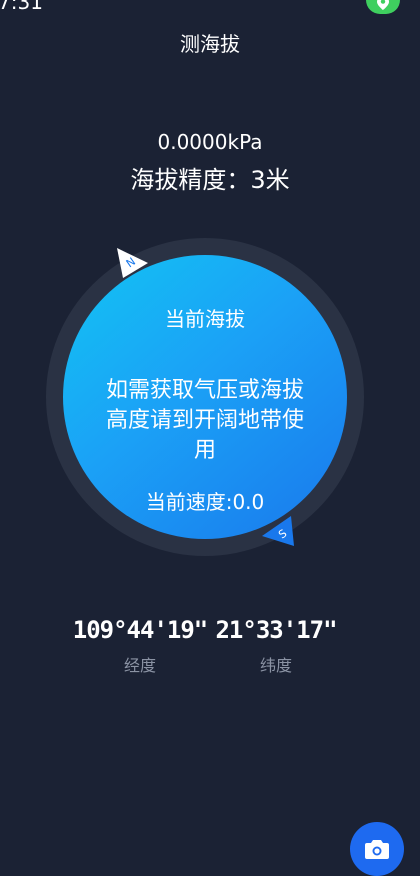 The height and width of the screenshot is (876, 420). Describe the element at coordinates (204, 420) in the screenshot. I see `open-area-hint: 如需获取气压或海拔高度请到开阔地带使用` at that location.